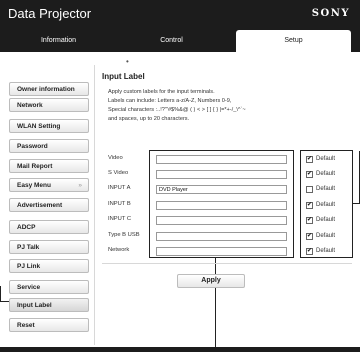 This screenshot has height=352, width=360. What do you see at coordinates (309, 251) in the screenshot?
I see `network-default-checkbox: ✔` at bounding box center [309, 251].